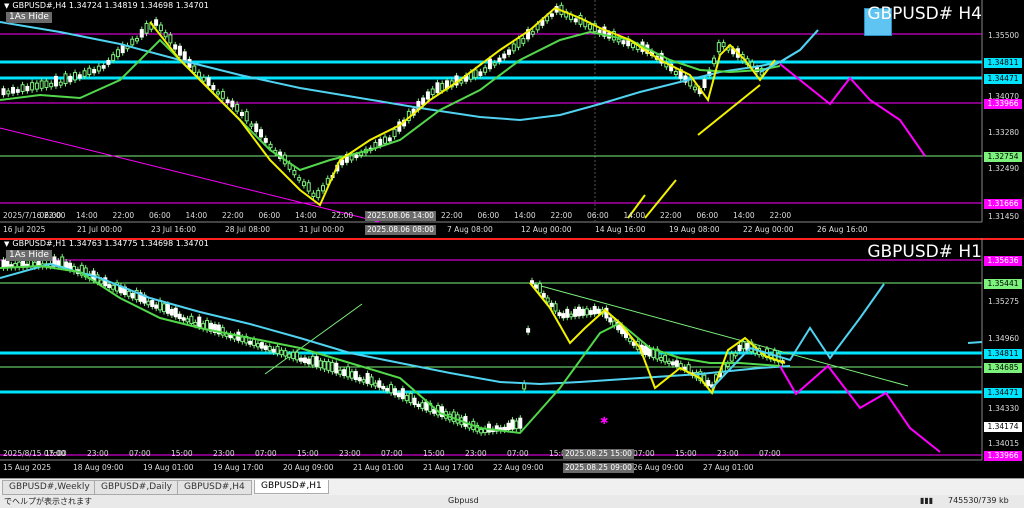  What do you see at coordinates (1003, 104) in the screenshot?
I see `h4-price-label: 1.33966` at bounding box center [1003, 104].